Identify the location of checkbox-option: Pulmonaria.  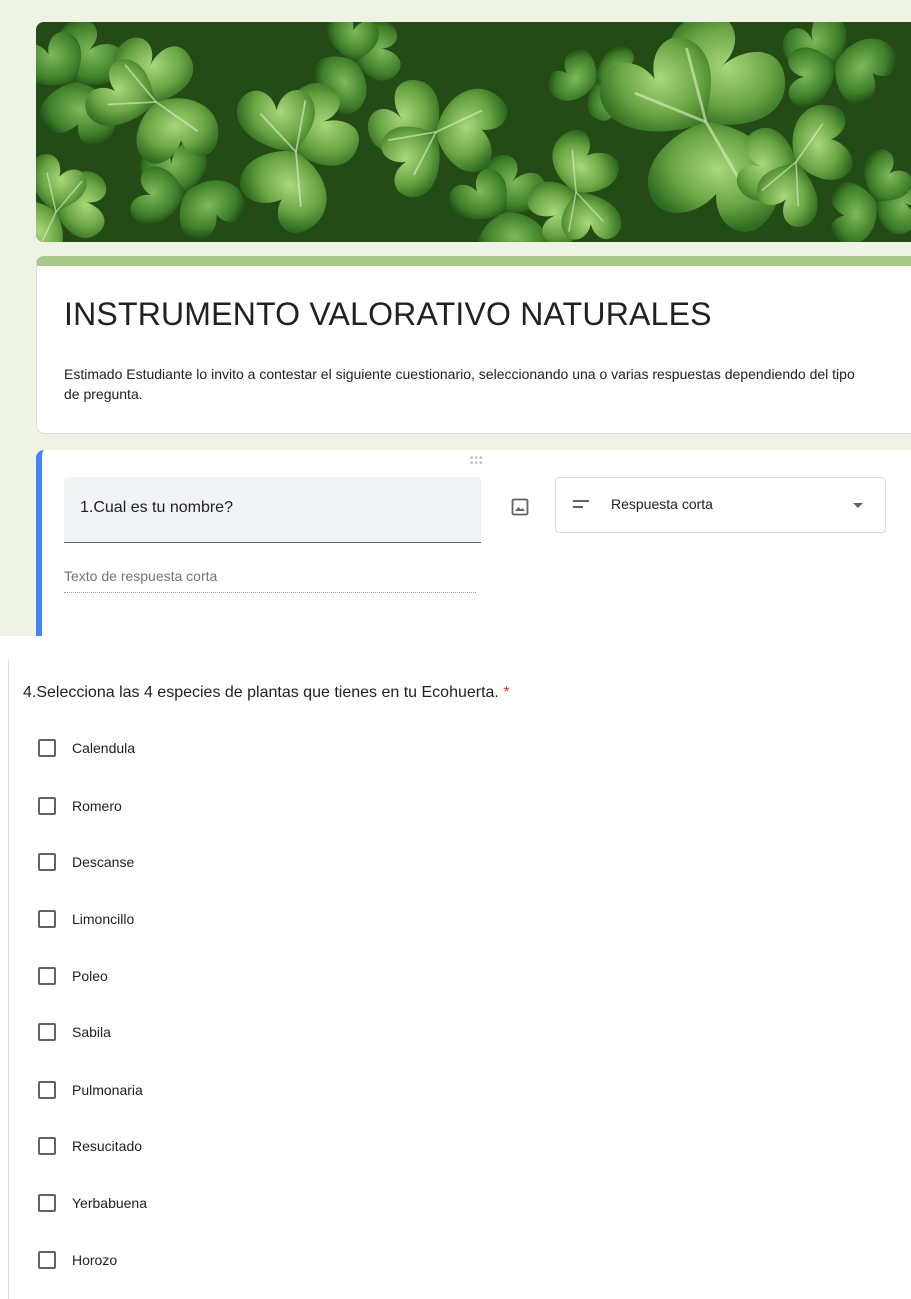
(90, 1090).